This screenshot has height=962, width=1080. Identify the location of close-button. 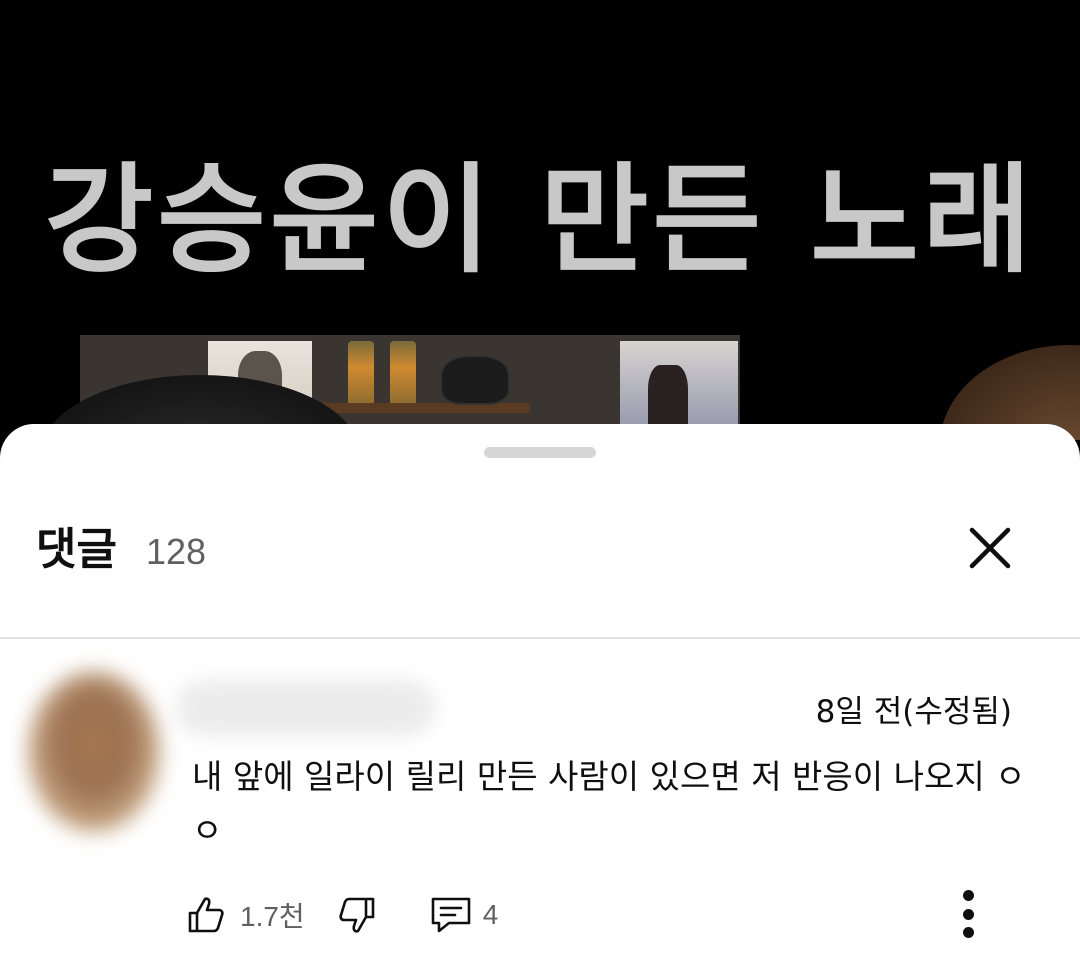
(990, 548).